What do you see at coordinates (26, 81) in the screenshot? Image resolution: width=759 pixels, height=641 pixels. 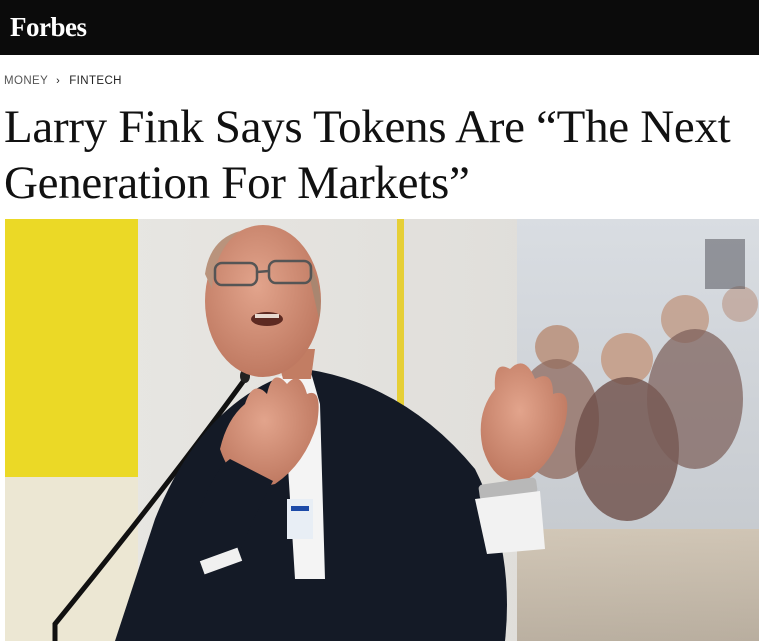 I see `breadcrumb-money: MONEY` at bounding box center [26, 81].